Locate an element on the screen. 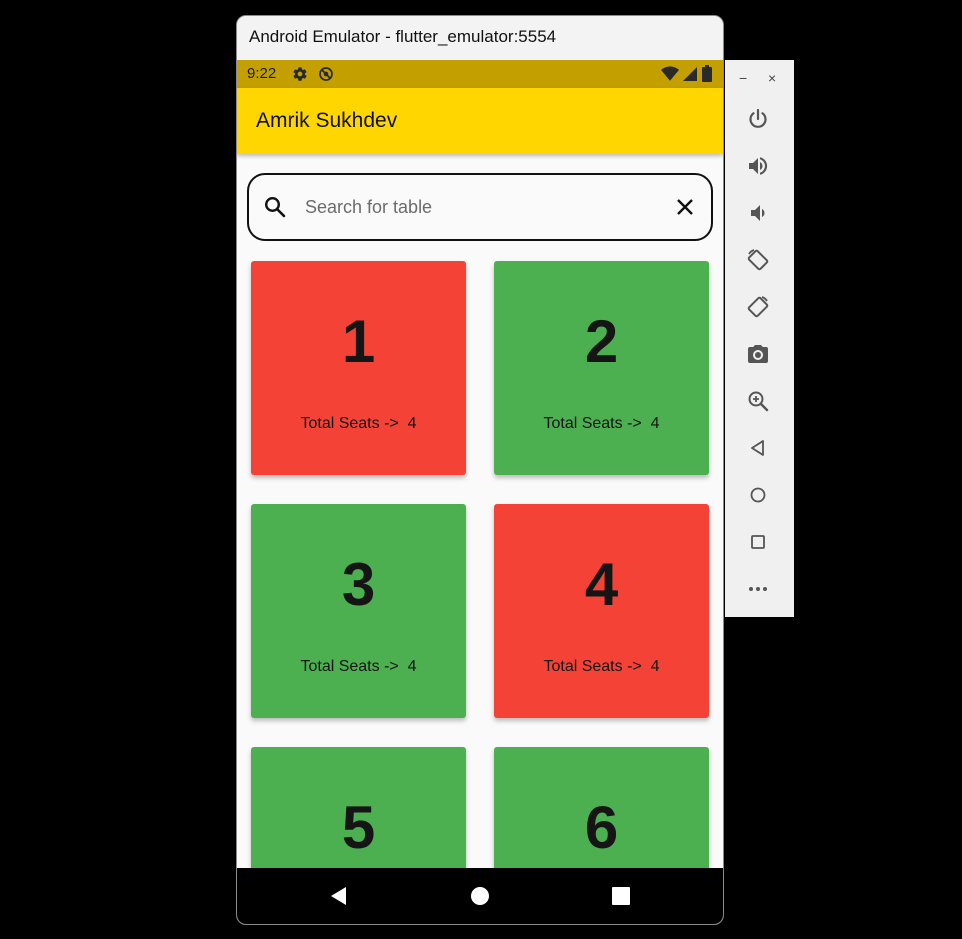 The image size is (962, 939). back-icon is located at coordinates (758, 448).